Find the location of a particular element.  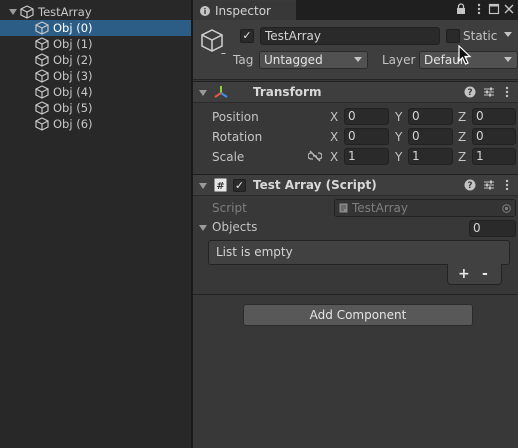

static-dropdown-arrow-icon is located at coordinates (508, 34).